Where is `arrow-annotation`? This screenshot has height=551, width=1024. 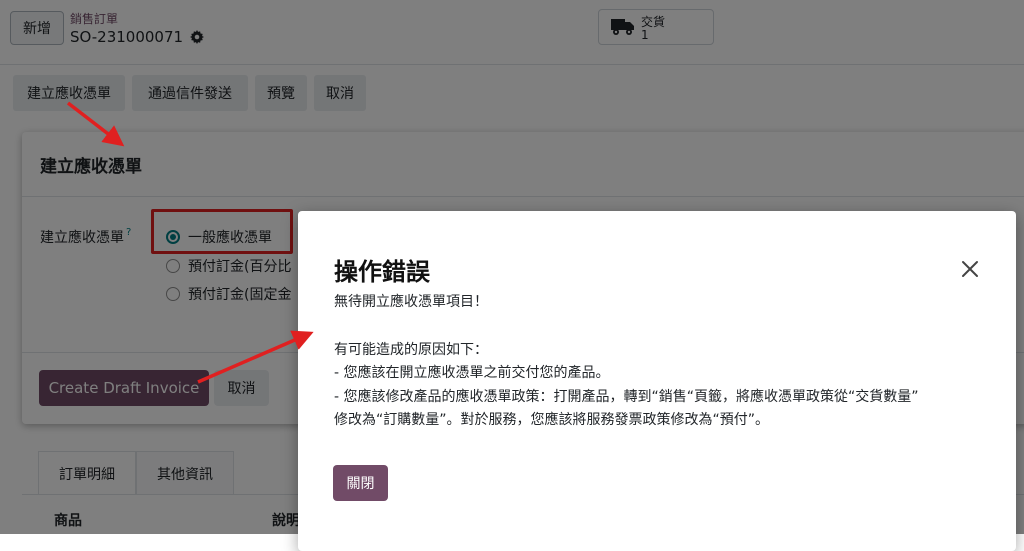
arrow-annotation is located at coordinates (190, 242).